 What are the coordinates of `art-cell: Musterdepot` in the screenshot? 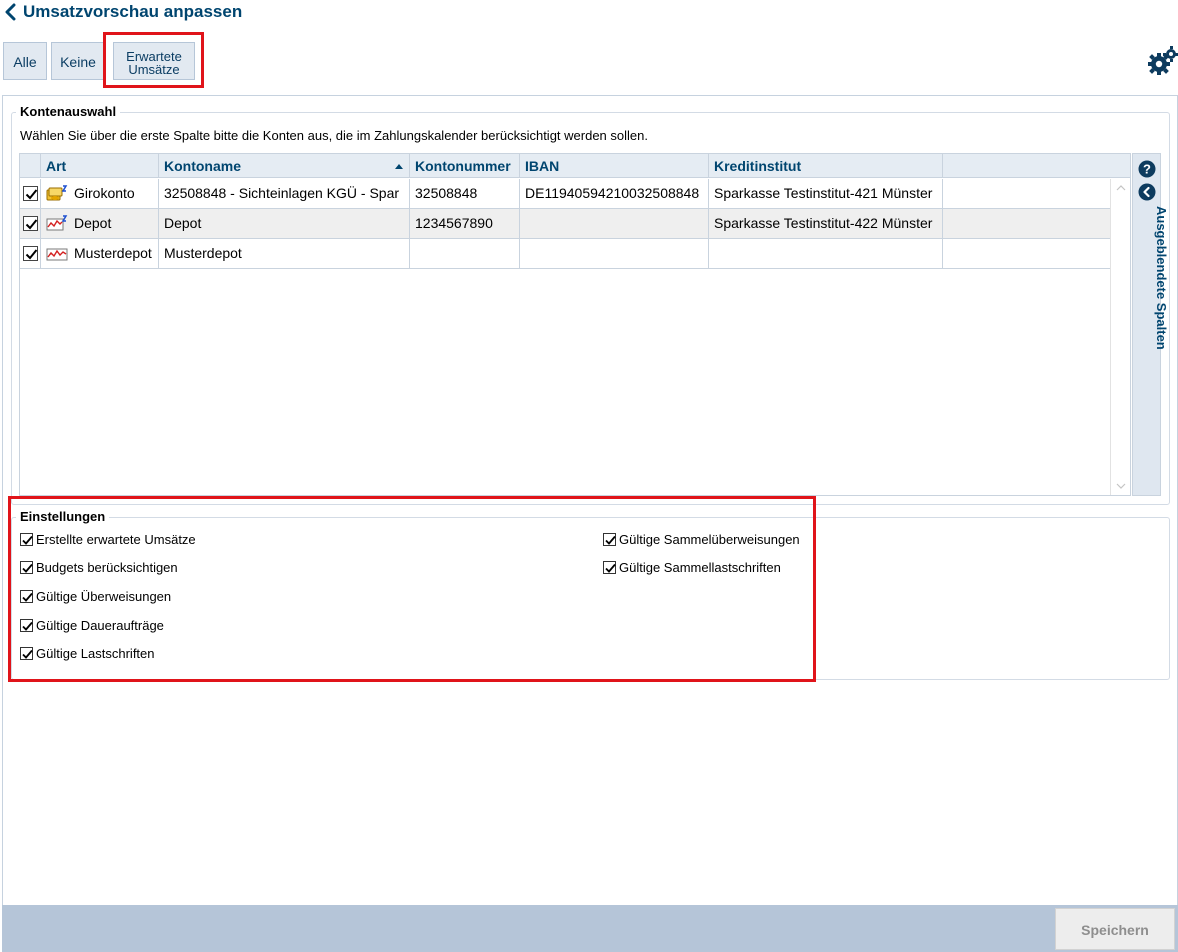 It's located at (100, 253).